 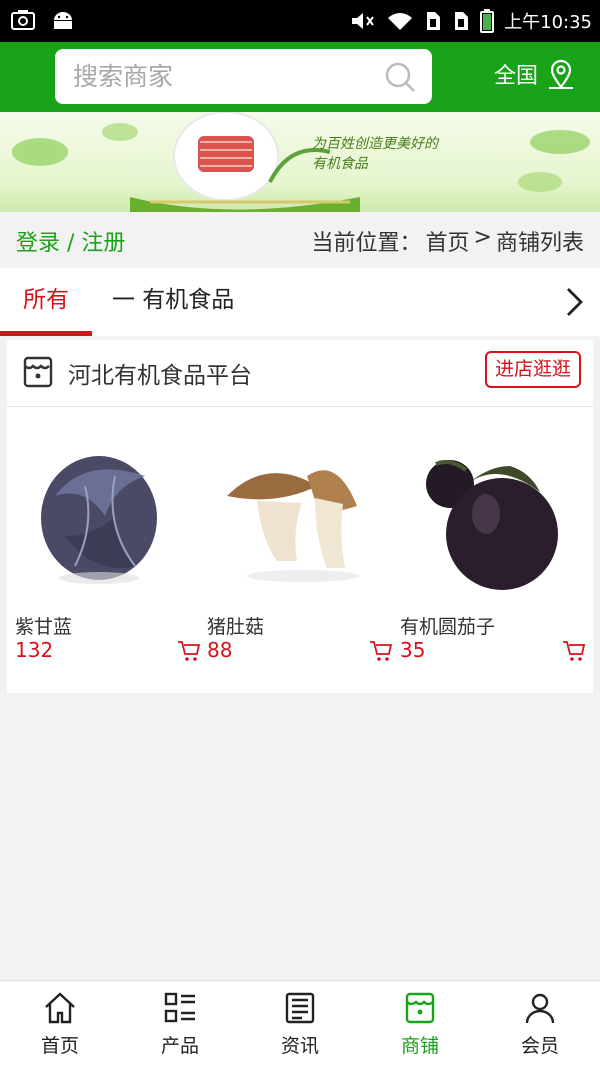 I want to click on shop-name: 河北有机食品平台, so click(x=160, y=373).